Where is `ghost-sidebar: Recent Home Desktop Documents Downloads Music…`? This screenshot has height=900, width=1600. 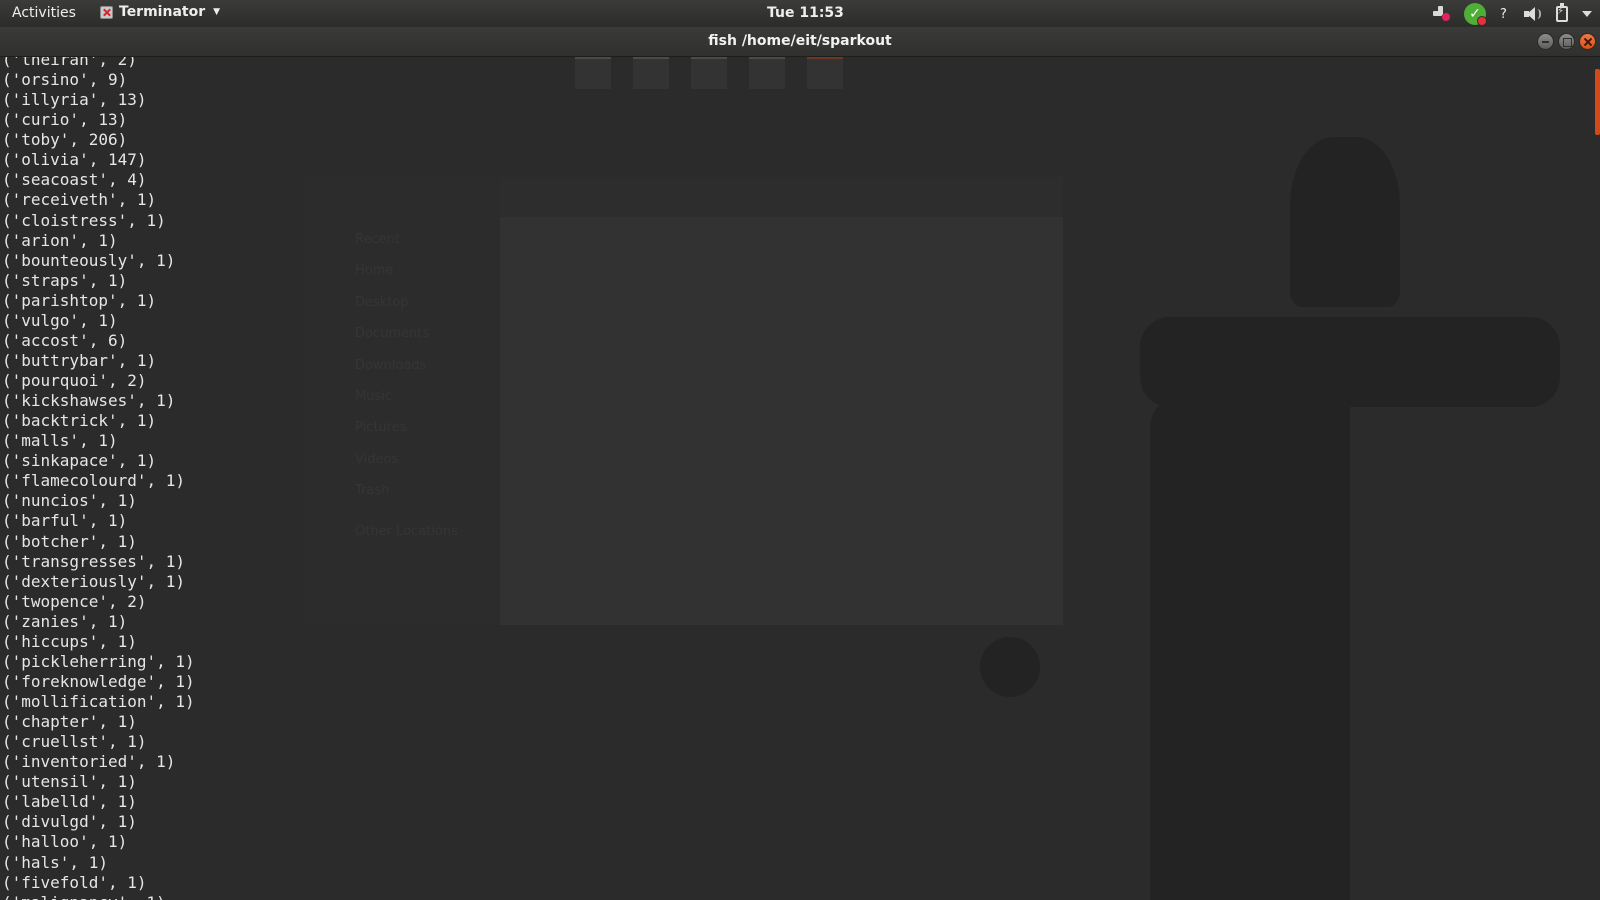 ghost-sidebar: Recent Home Desktop Documents Downloads Music… is located at coordinates (402, 401).